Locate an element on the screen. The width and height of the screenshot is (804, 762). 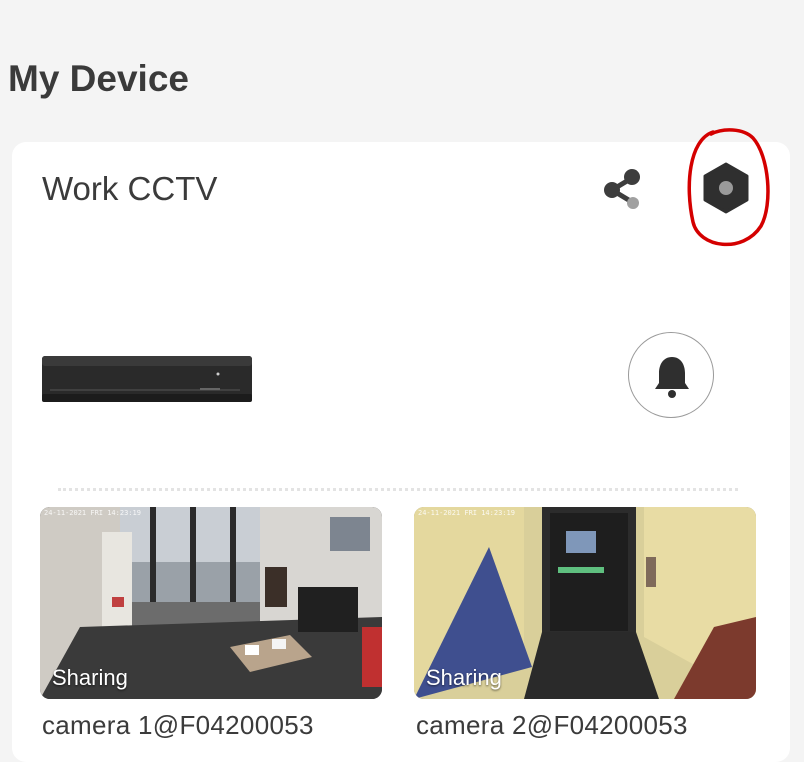
camera-thumbnail-2: 24-11-2021 FRI 14:23:19 Sharing is located at coordinates (585, 603).